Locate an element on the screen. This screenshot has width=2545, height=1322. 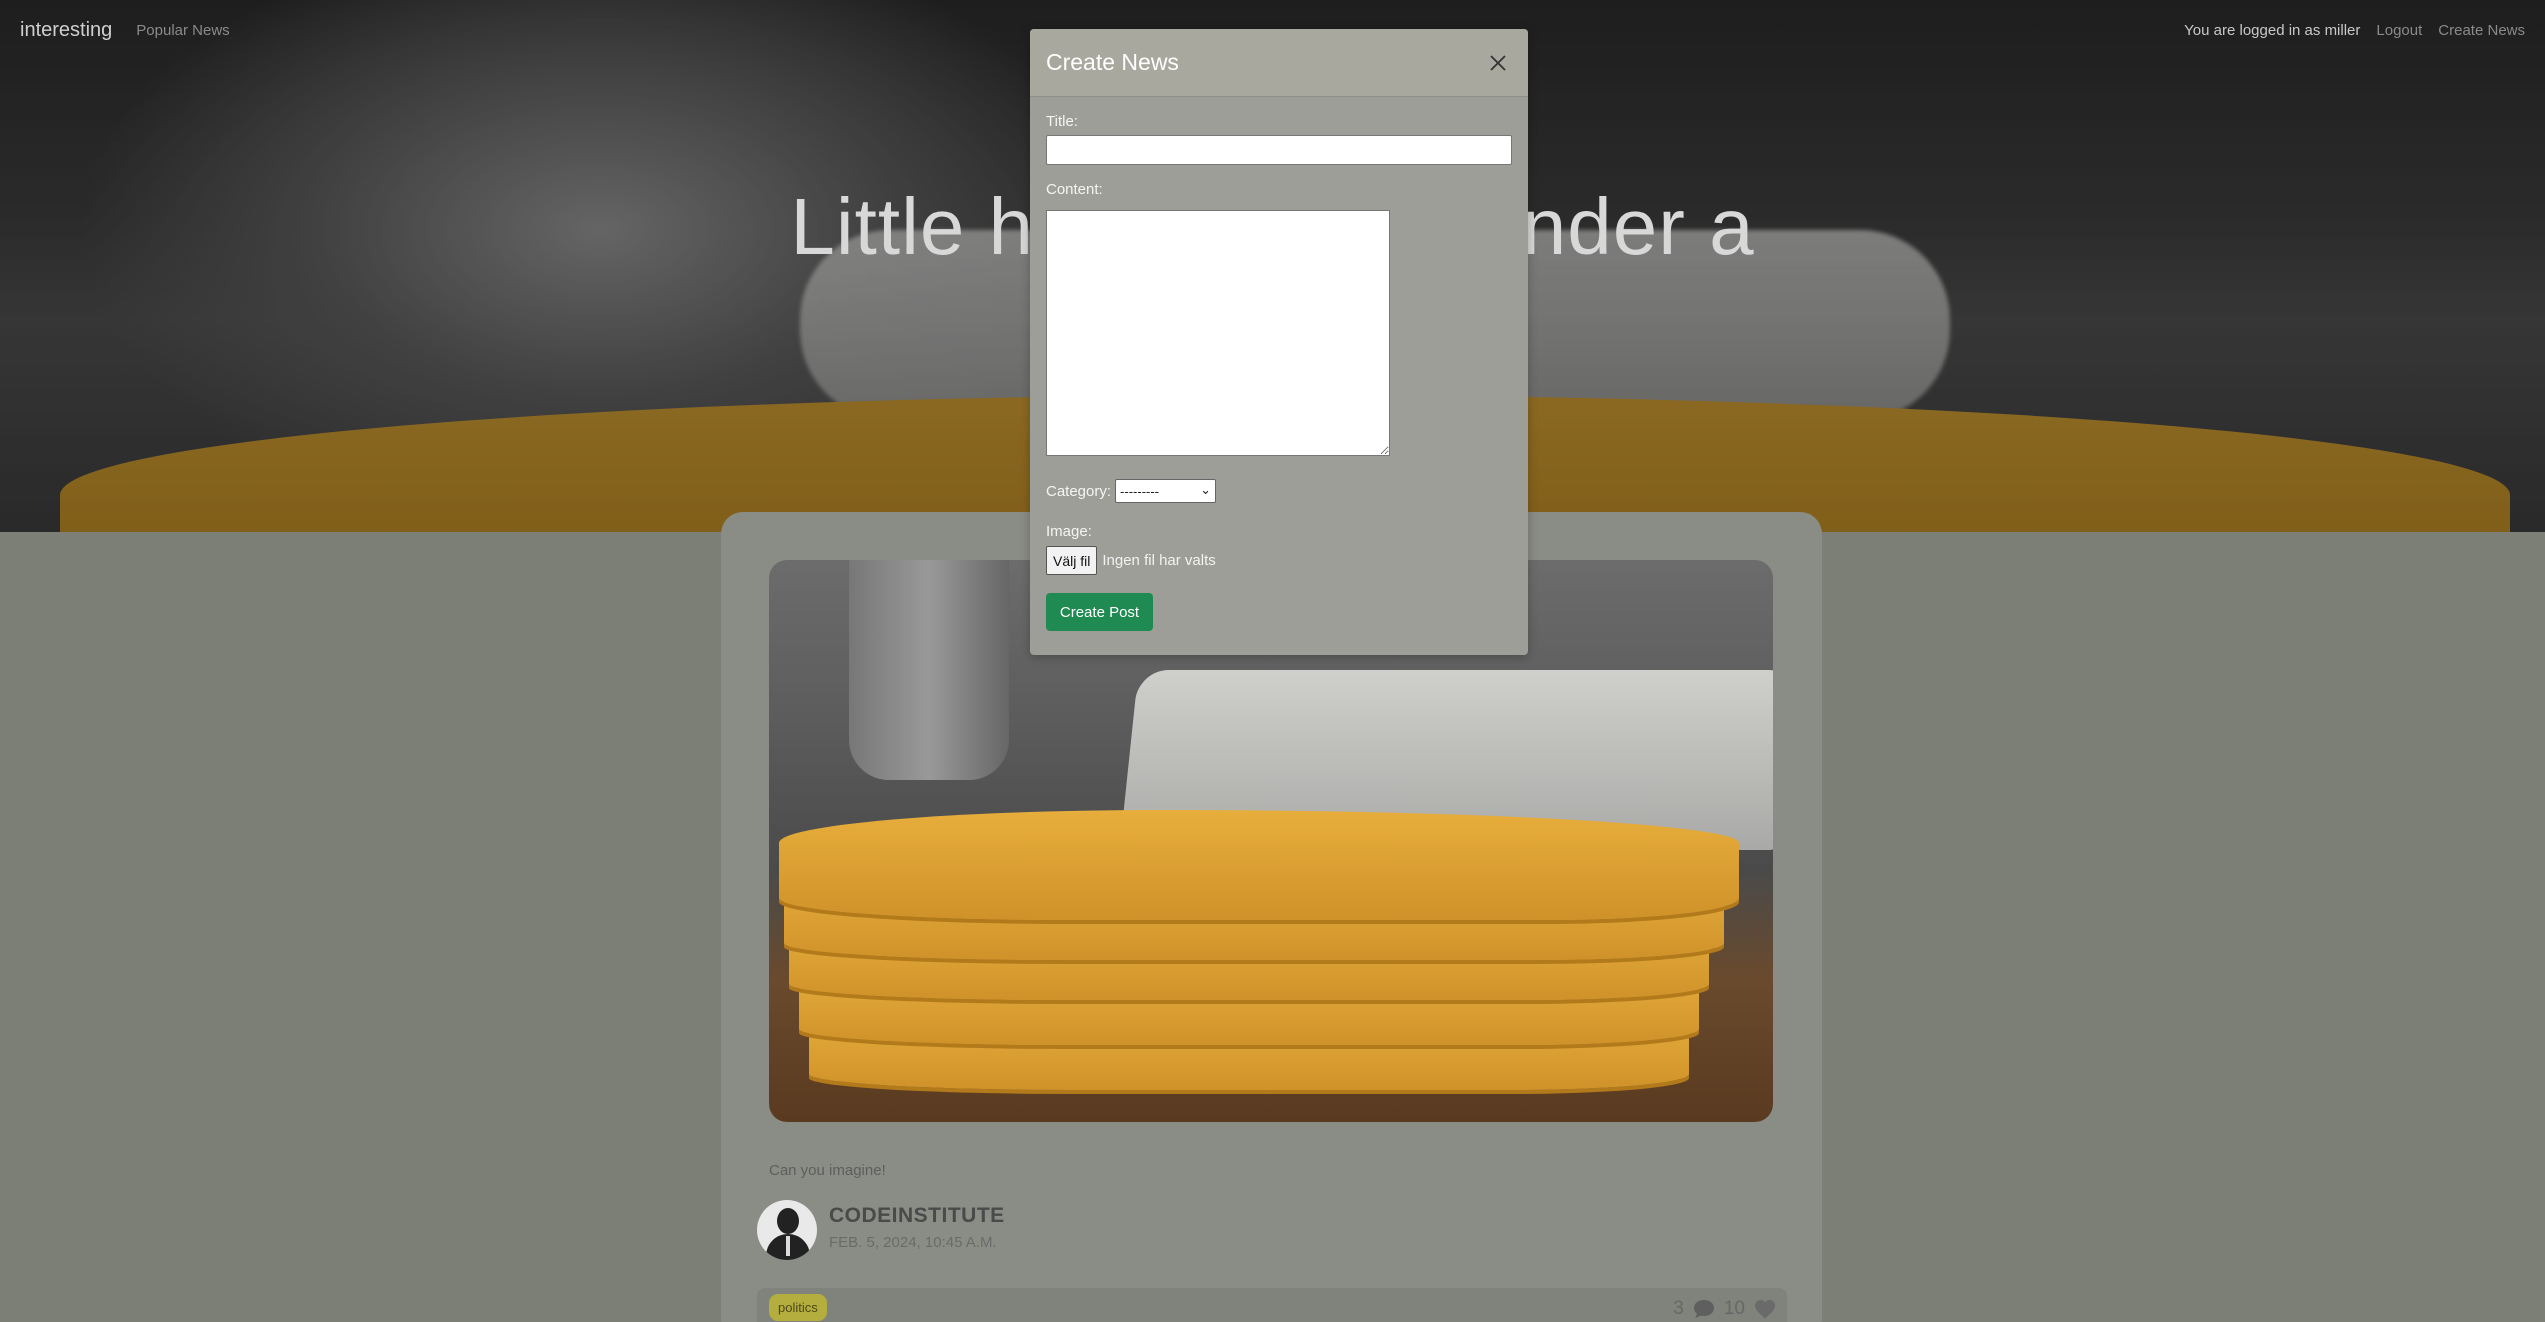
chevron-down-icon: ⌄ is located at coordinates (1206, 489).